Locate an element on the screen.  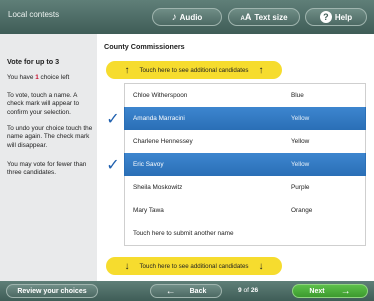
audio-label: Audio is located at coordinates (191, 17).